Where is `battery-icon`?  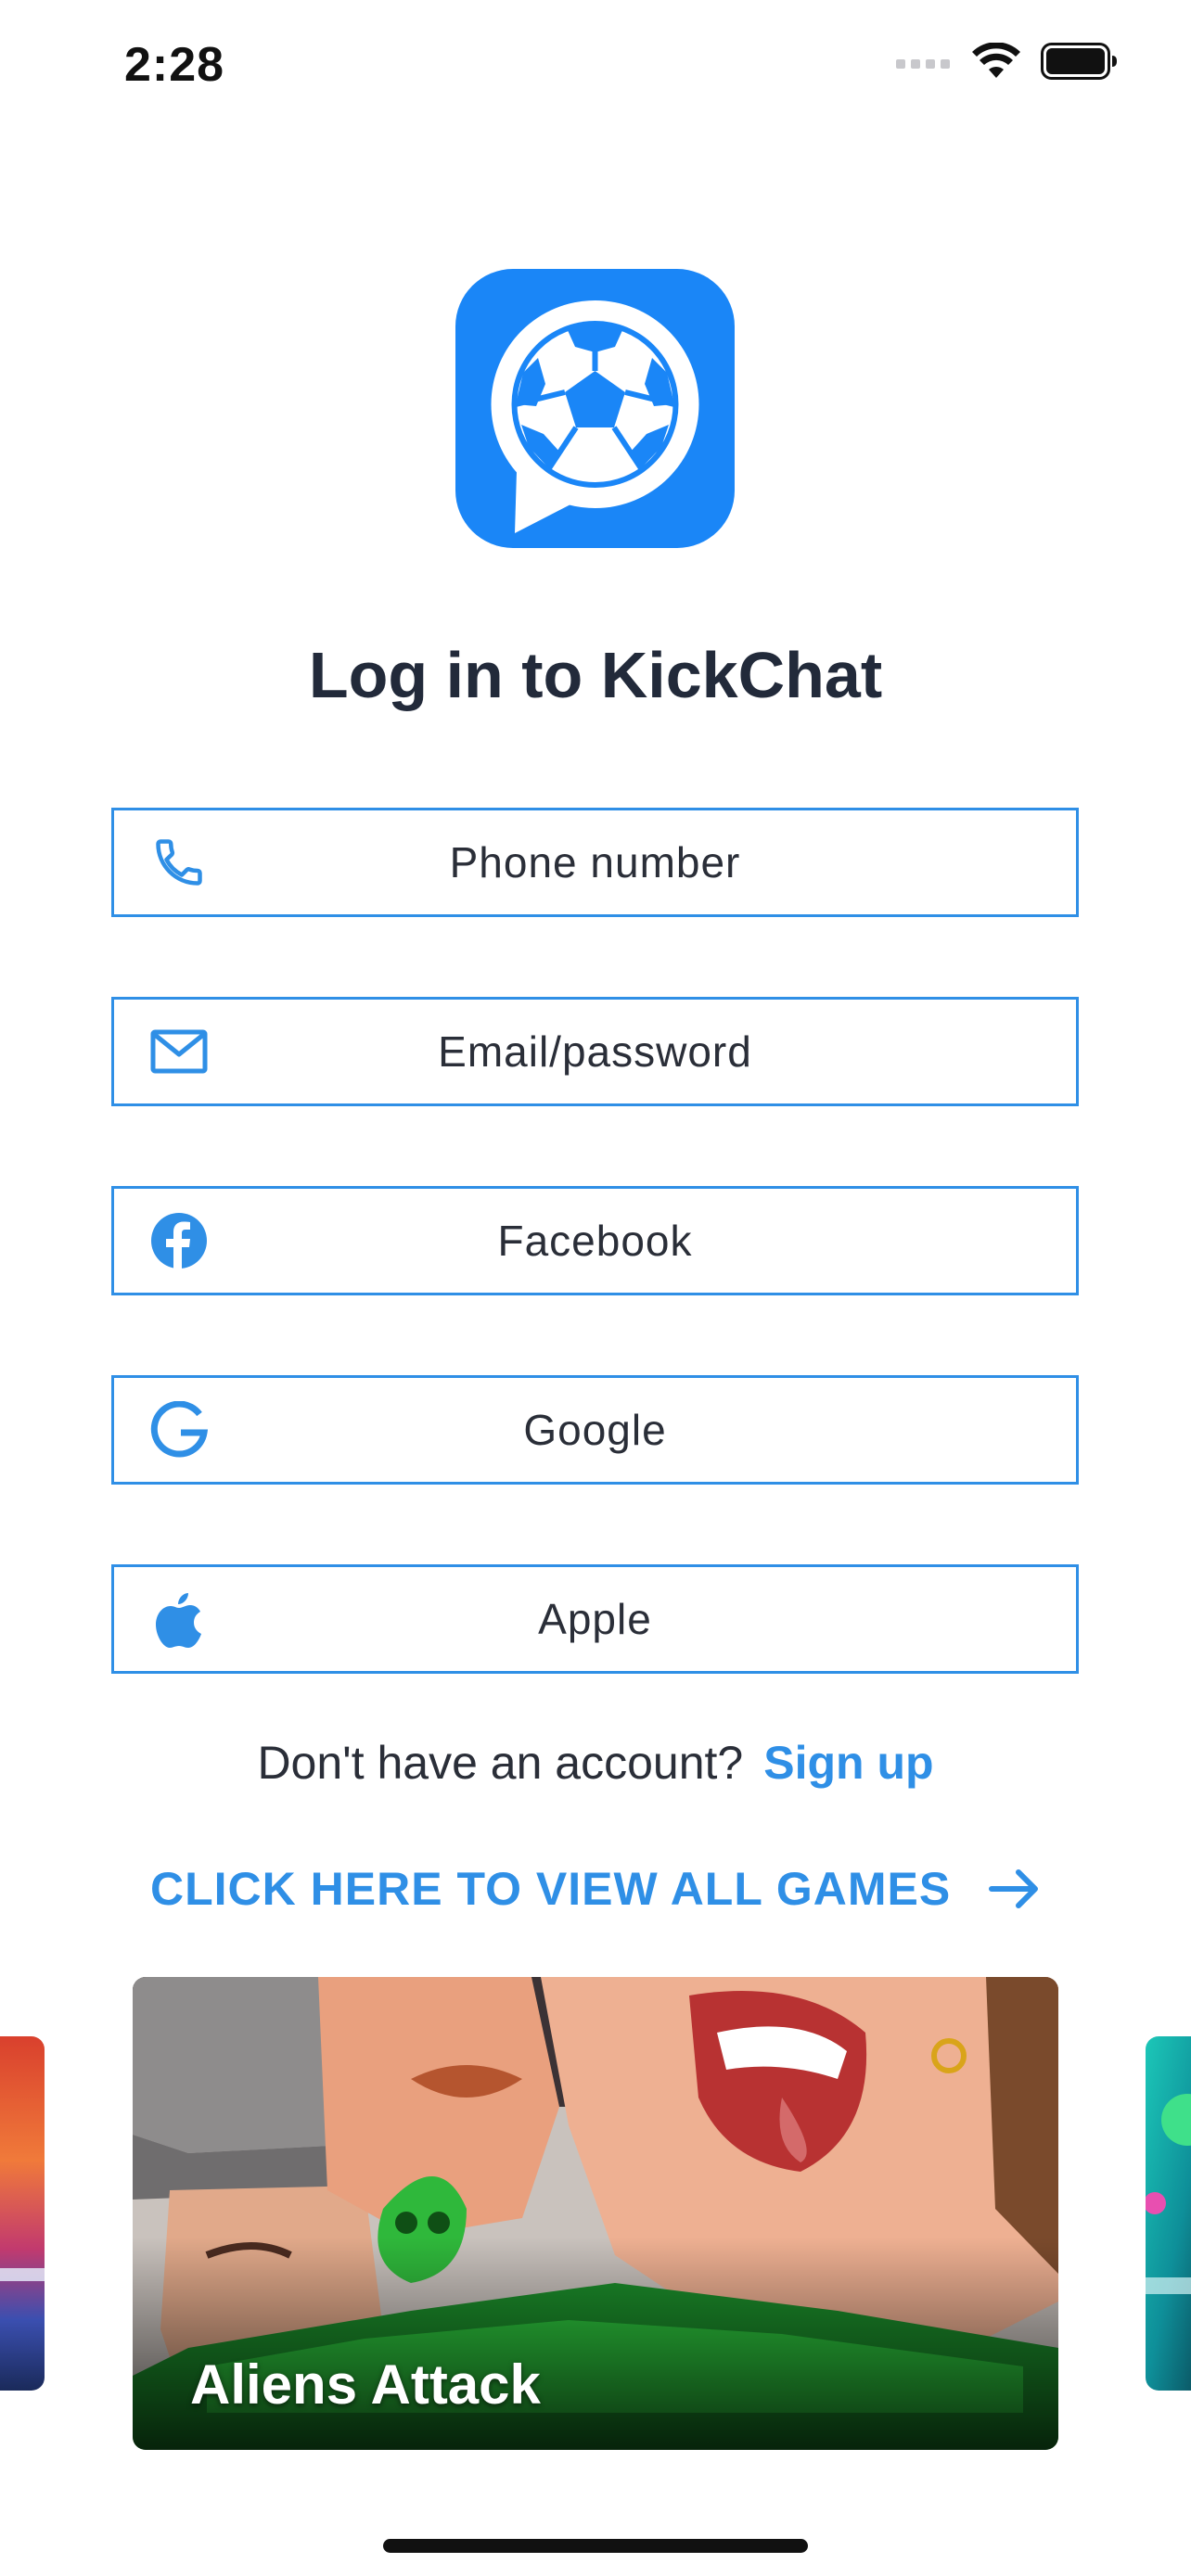
battery-icon is located at coordinates (1079, 61).